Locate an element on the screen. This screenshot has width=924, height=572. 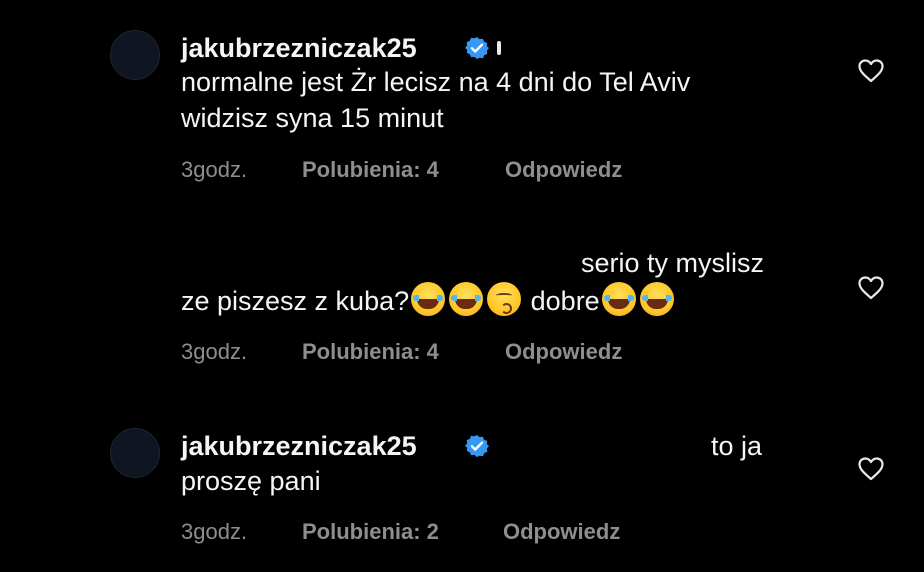
comment-text-line-2: ze piszesz z kuba? dobre is located at coordinates (428, 299).